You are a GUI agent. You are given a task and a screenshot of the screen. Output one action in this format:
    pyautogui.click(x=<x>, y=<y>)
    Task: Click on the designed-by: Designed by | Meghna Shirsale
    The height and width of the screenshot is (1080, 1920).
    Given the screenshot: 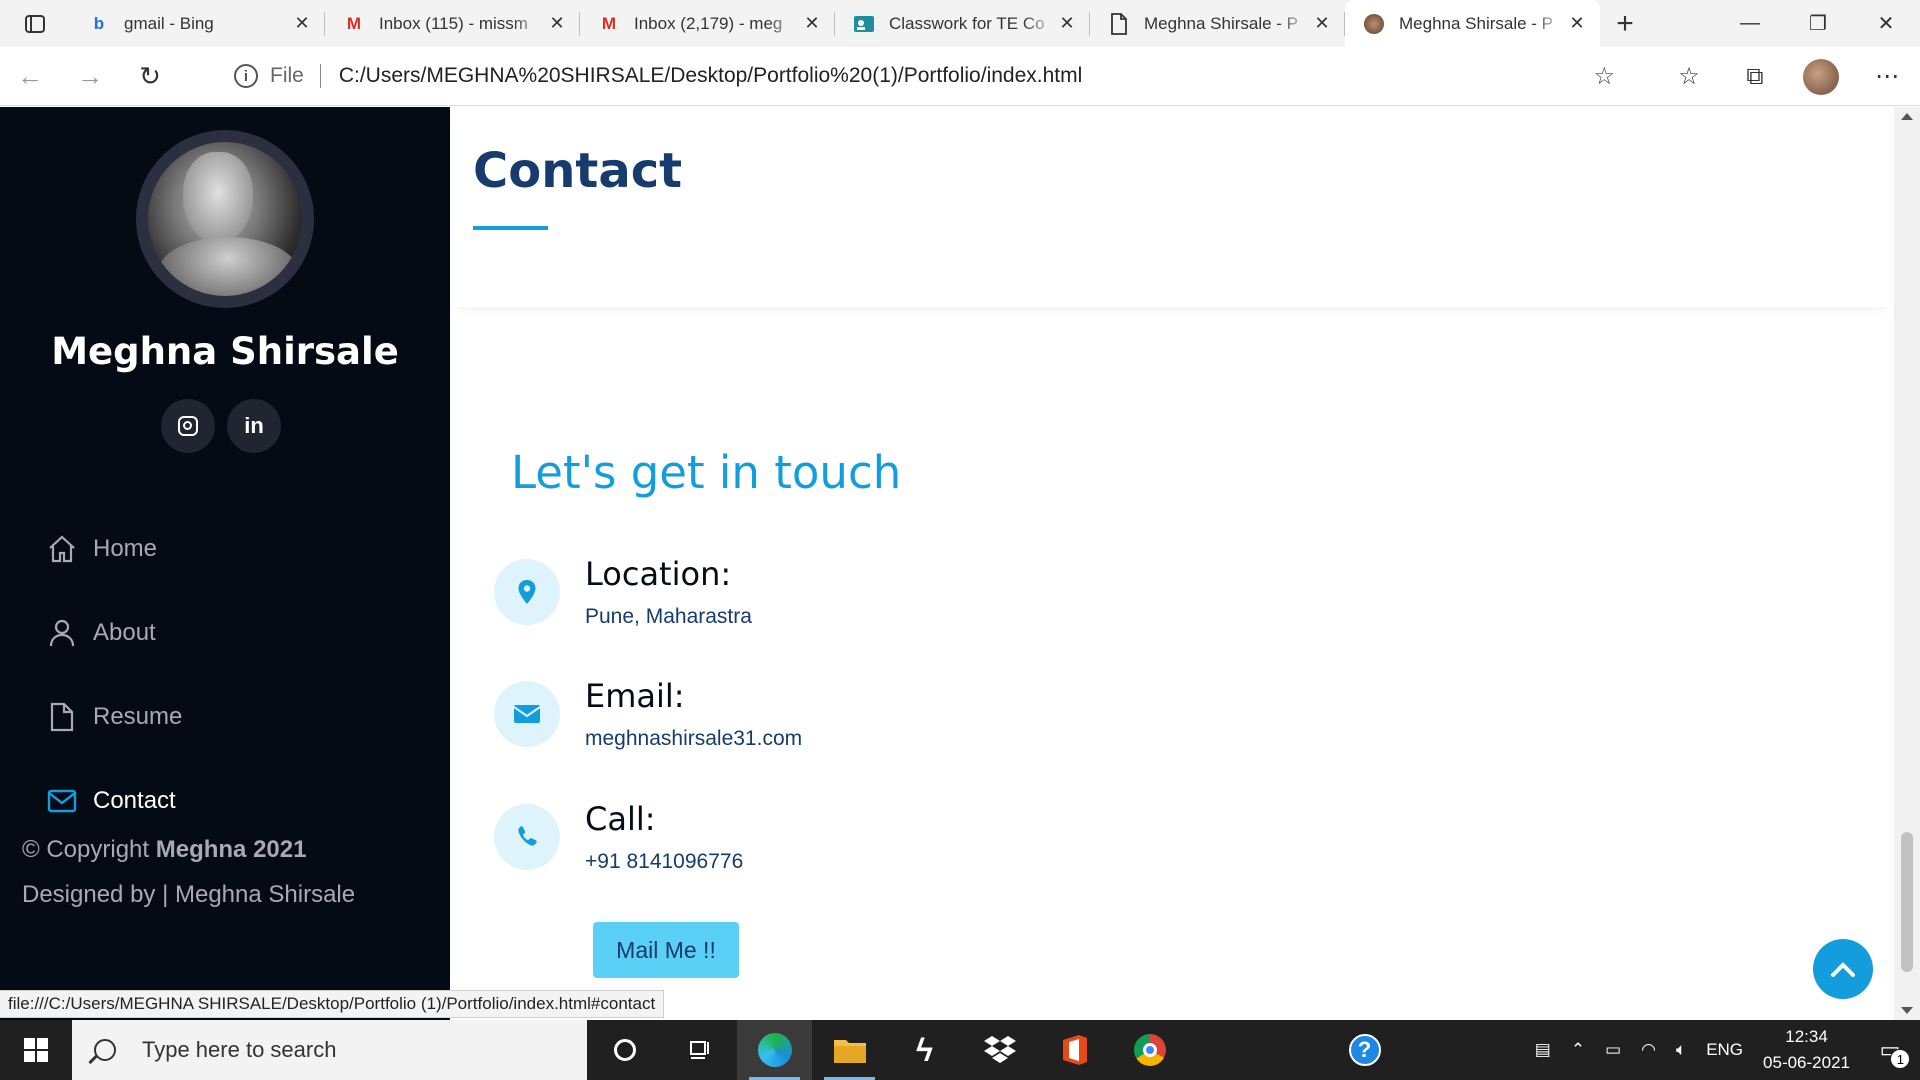 What is the action you would take?
    pyautogui.click(x=189, y=894)
    